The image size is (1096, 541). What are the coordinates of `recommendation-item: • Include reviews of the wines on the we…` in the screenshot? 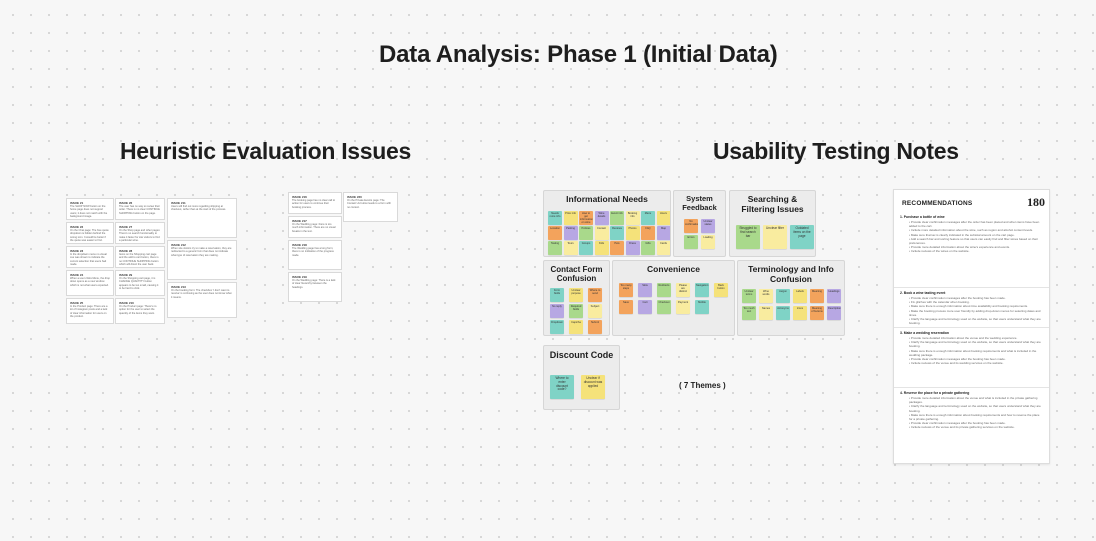 It's located at (939, 251).